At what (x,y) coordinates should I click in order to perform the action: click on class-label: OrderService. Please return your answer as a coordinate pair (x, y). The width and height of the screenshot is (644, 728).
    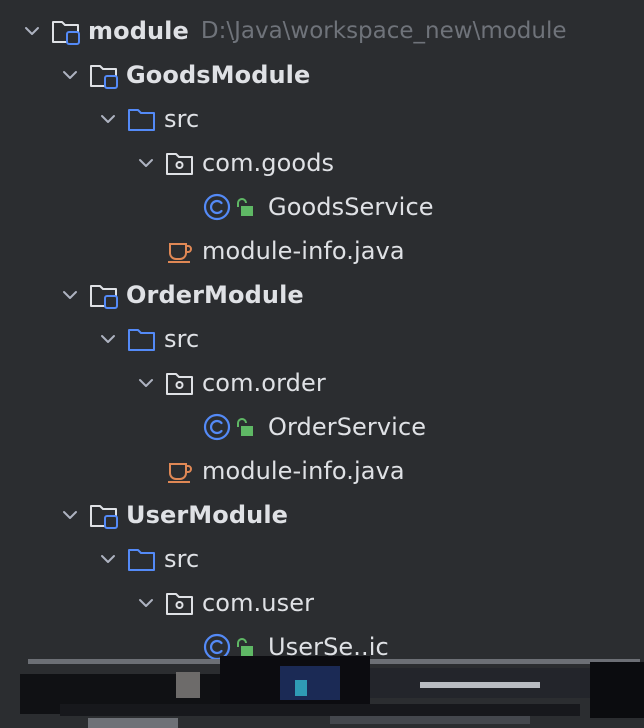
    Looking at the image, I should click on (347, 427).